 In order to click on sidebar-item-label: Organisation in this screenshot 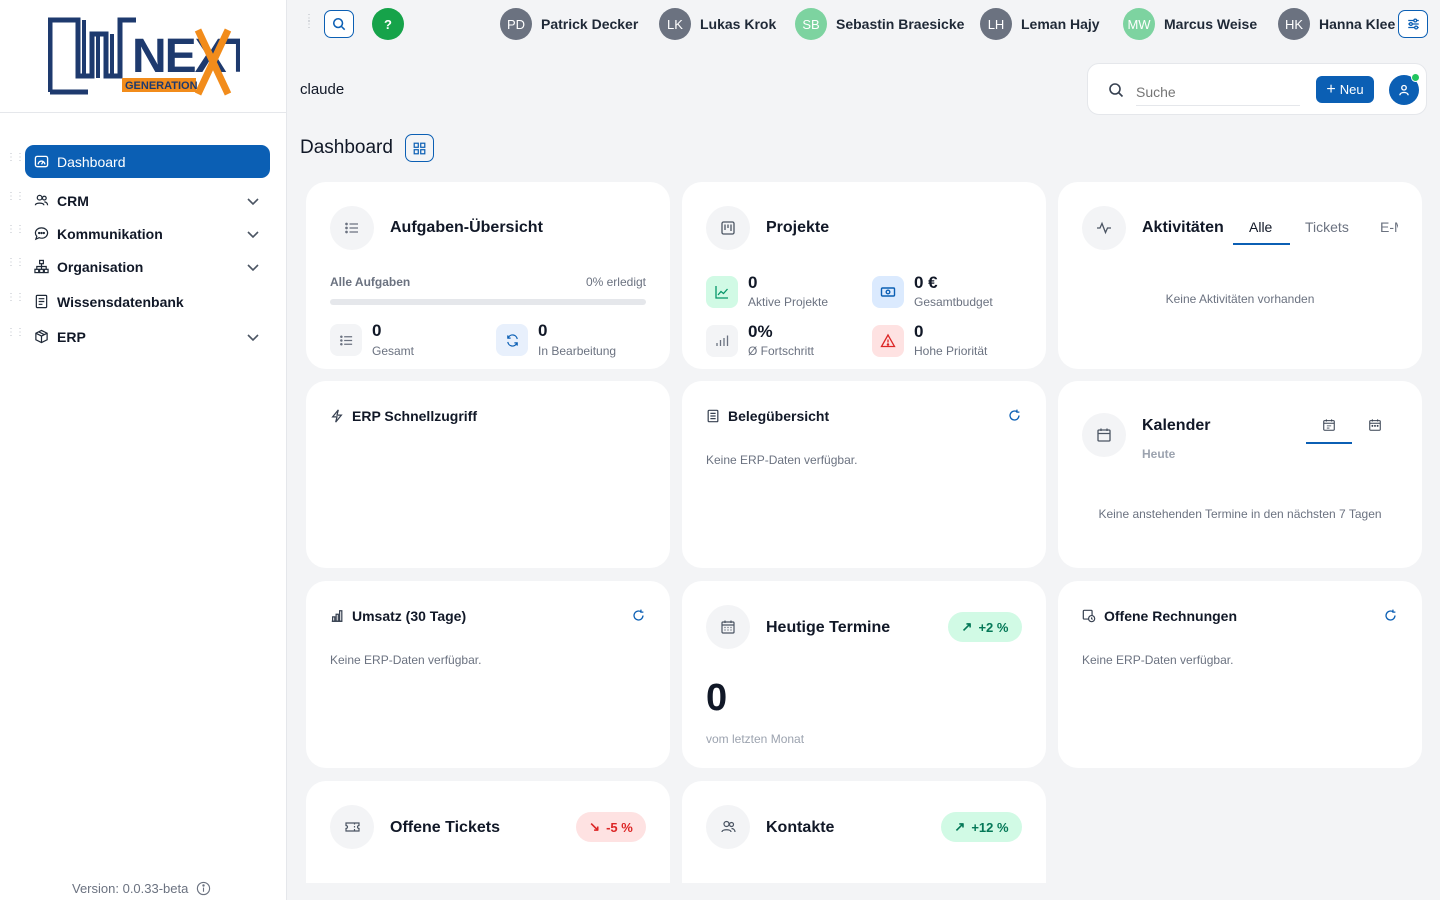, I will do `click(100, 266)`.